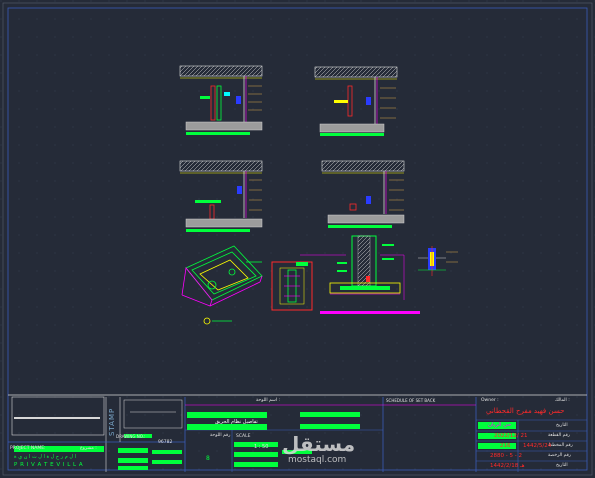 The image size is (595, 478). What do you see at coordinates (243, 436) in the screenshot?
I see `scale-label: SCALE` at bounding box center [243, 436].